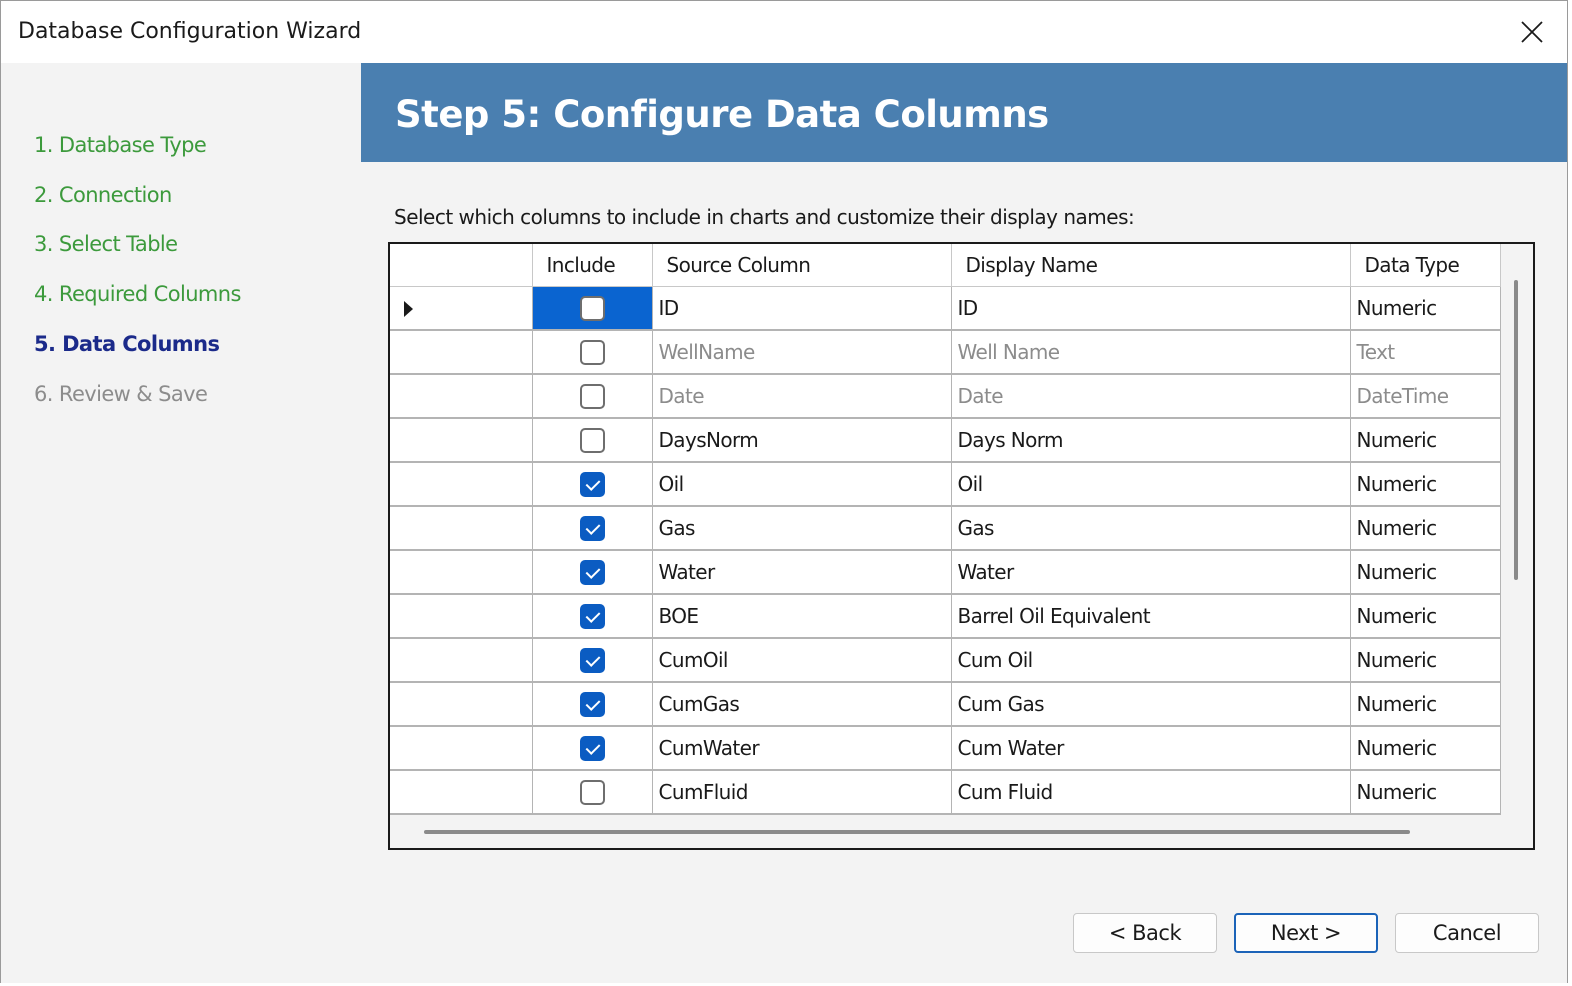  What do you see at coordinates (802, 616) in the screenshot?
I see `source-column-cell: BOE` at bounding box center [802, 616].